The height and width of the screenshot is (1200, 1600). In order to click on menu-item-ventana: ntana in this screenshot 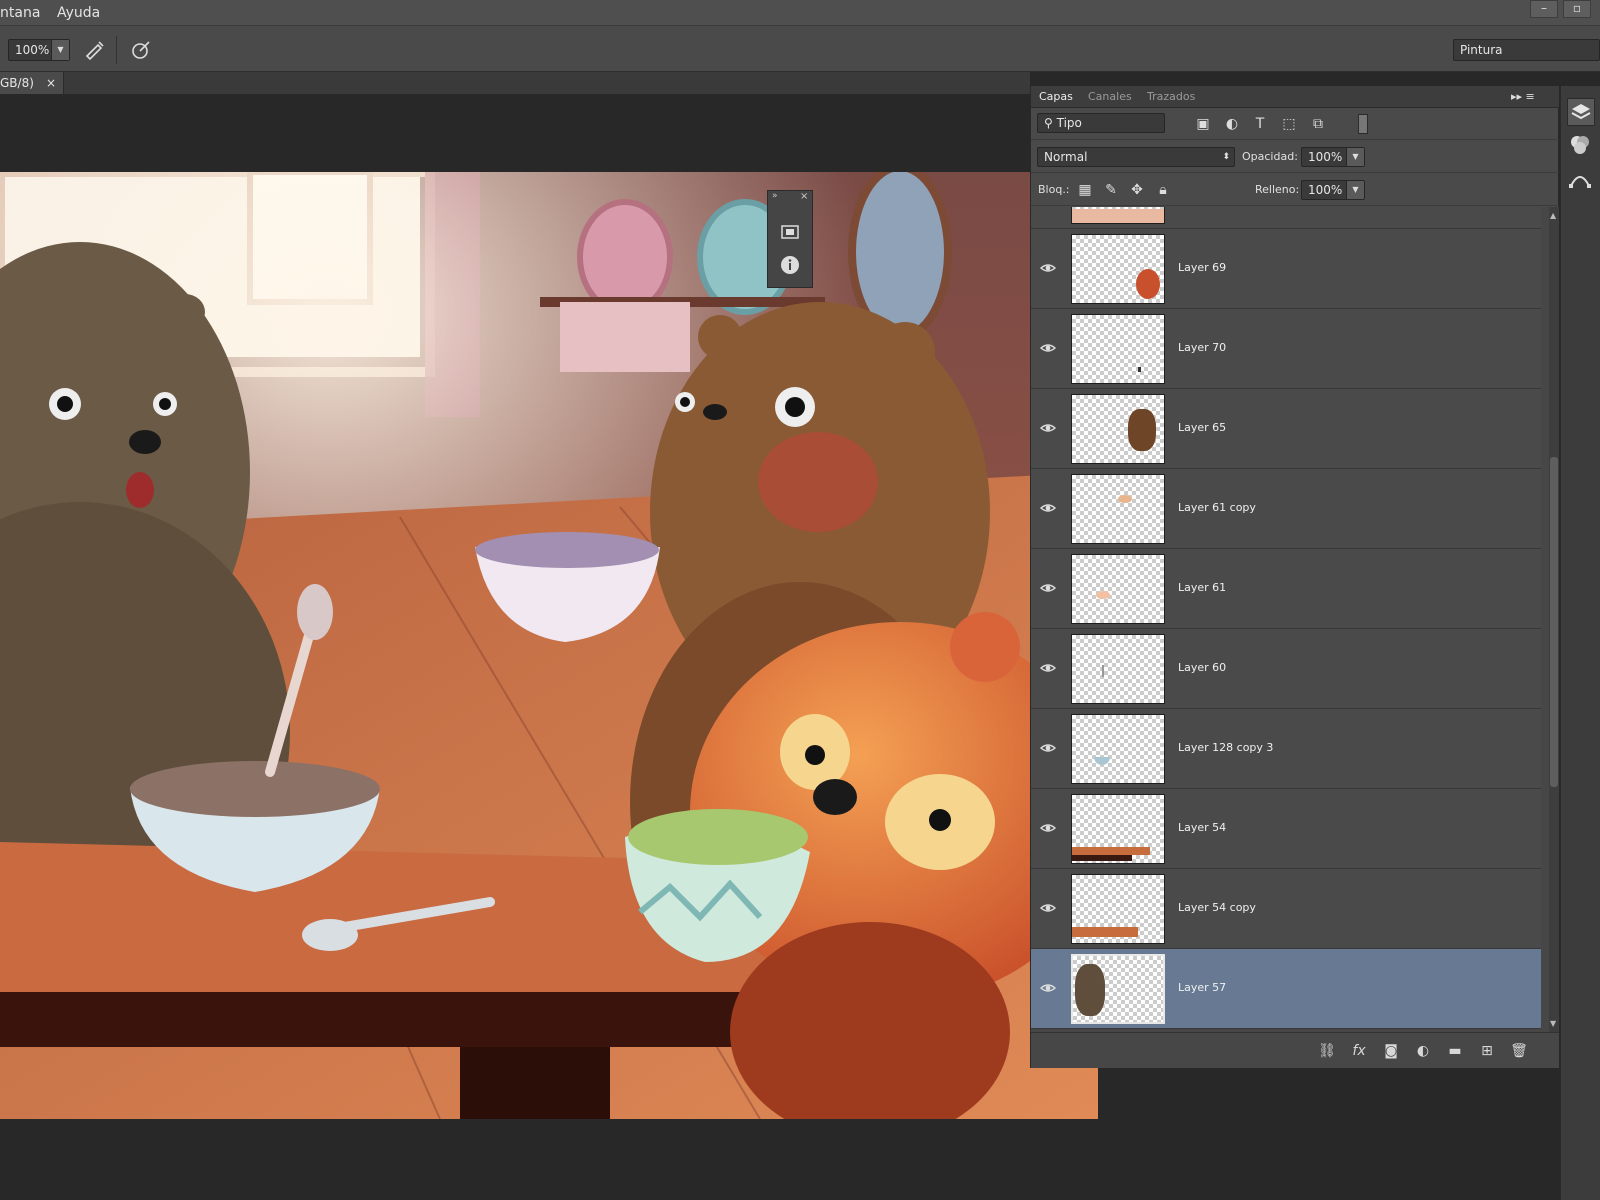, I will do `click(20, 13)`.